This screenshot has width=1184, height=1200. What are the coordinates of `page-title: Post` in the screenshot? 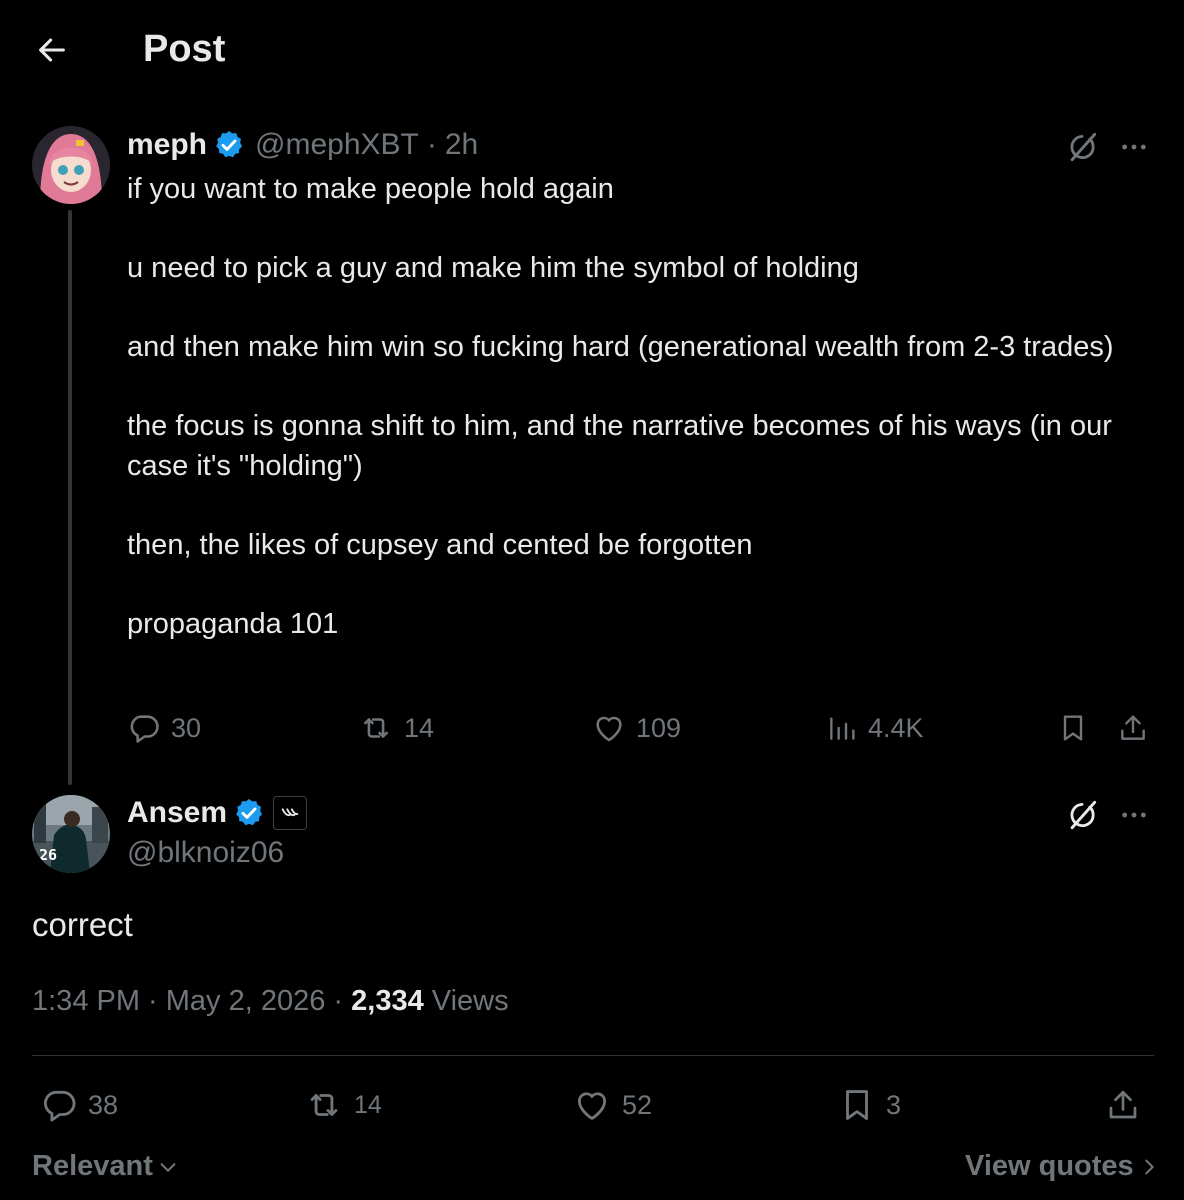 It's located at (184, 49).